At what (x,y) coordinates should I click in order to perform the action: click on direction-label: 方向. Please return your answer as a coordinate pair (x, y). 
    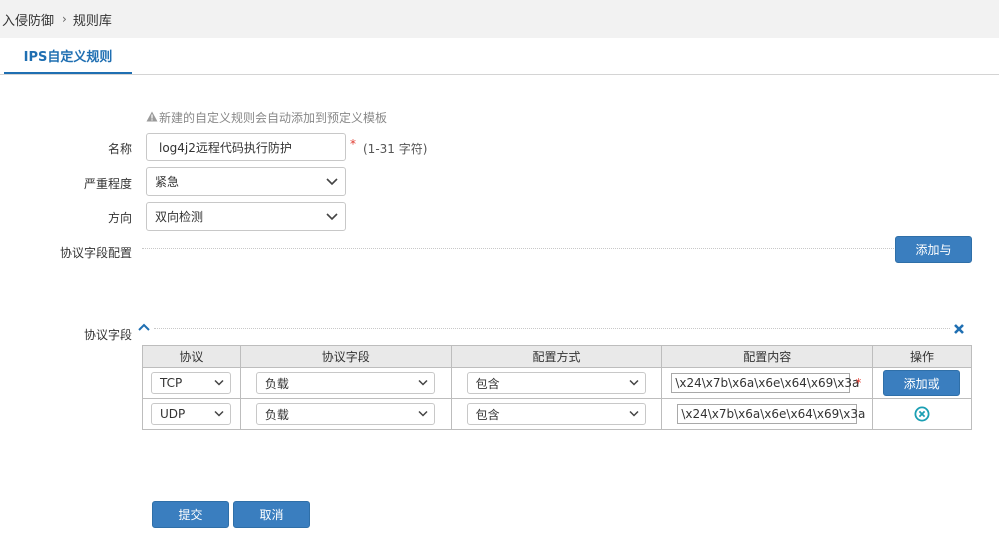
    Looking at the image, I should click on (119, 218).